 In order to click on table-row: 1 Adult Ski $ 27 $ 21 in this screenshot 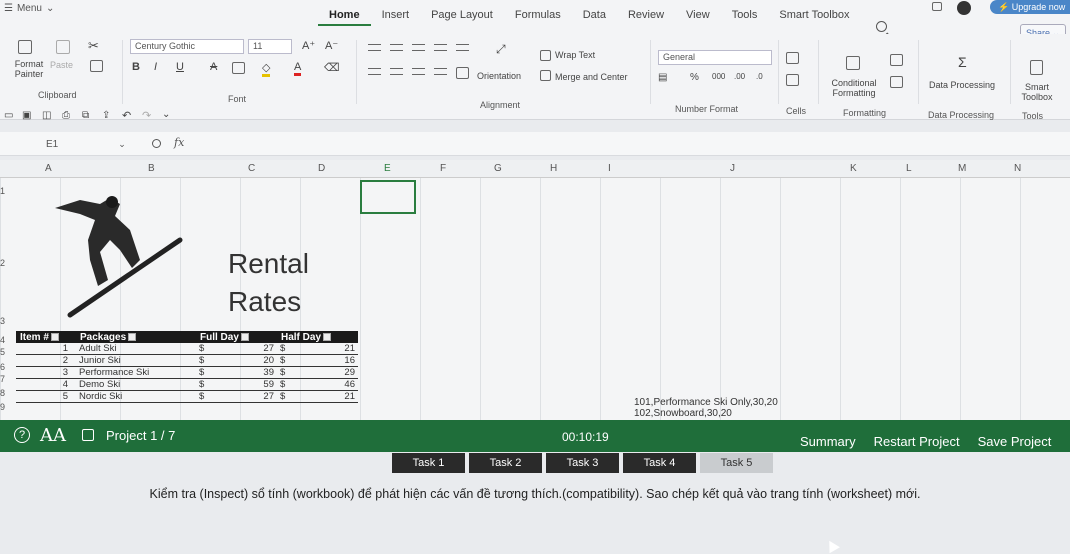, I will do `click(187, 349)`.